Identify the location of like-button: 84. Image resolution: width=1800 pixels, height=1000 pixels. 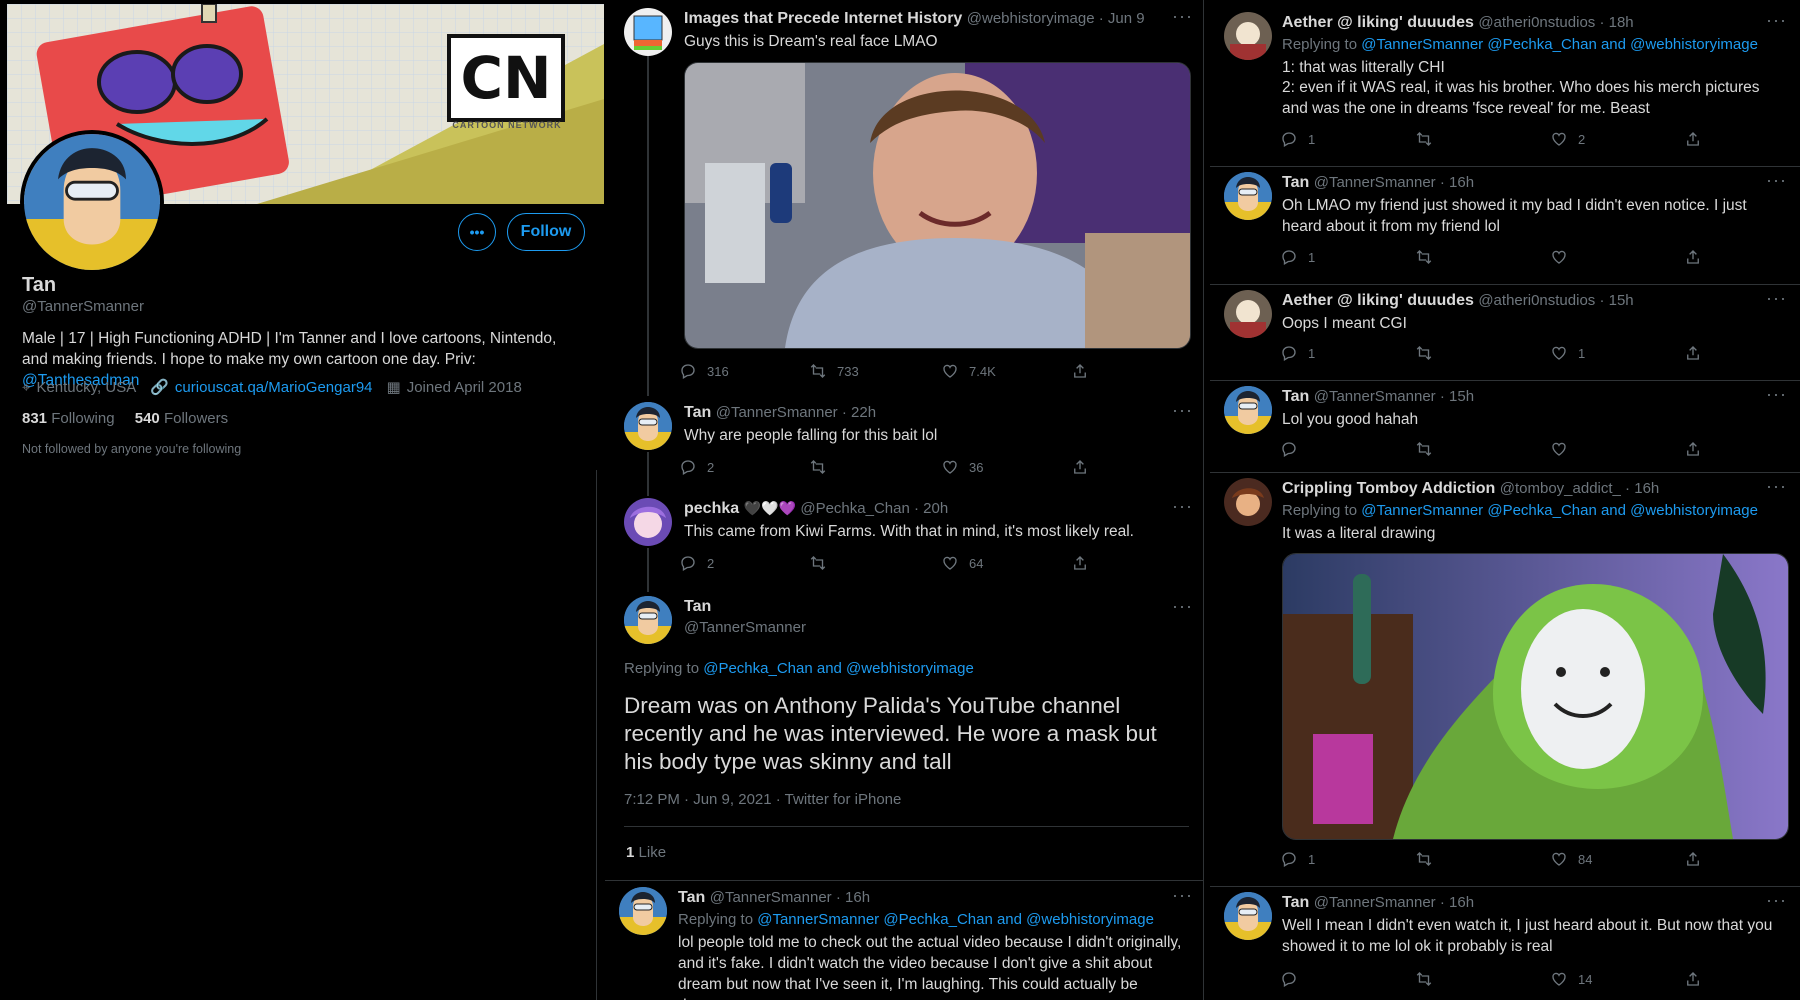
(1571, 859).